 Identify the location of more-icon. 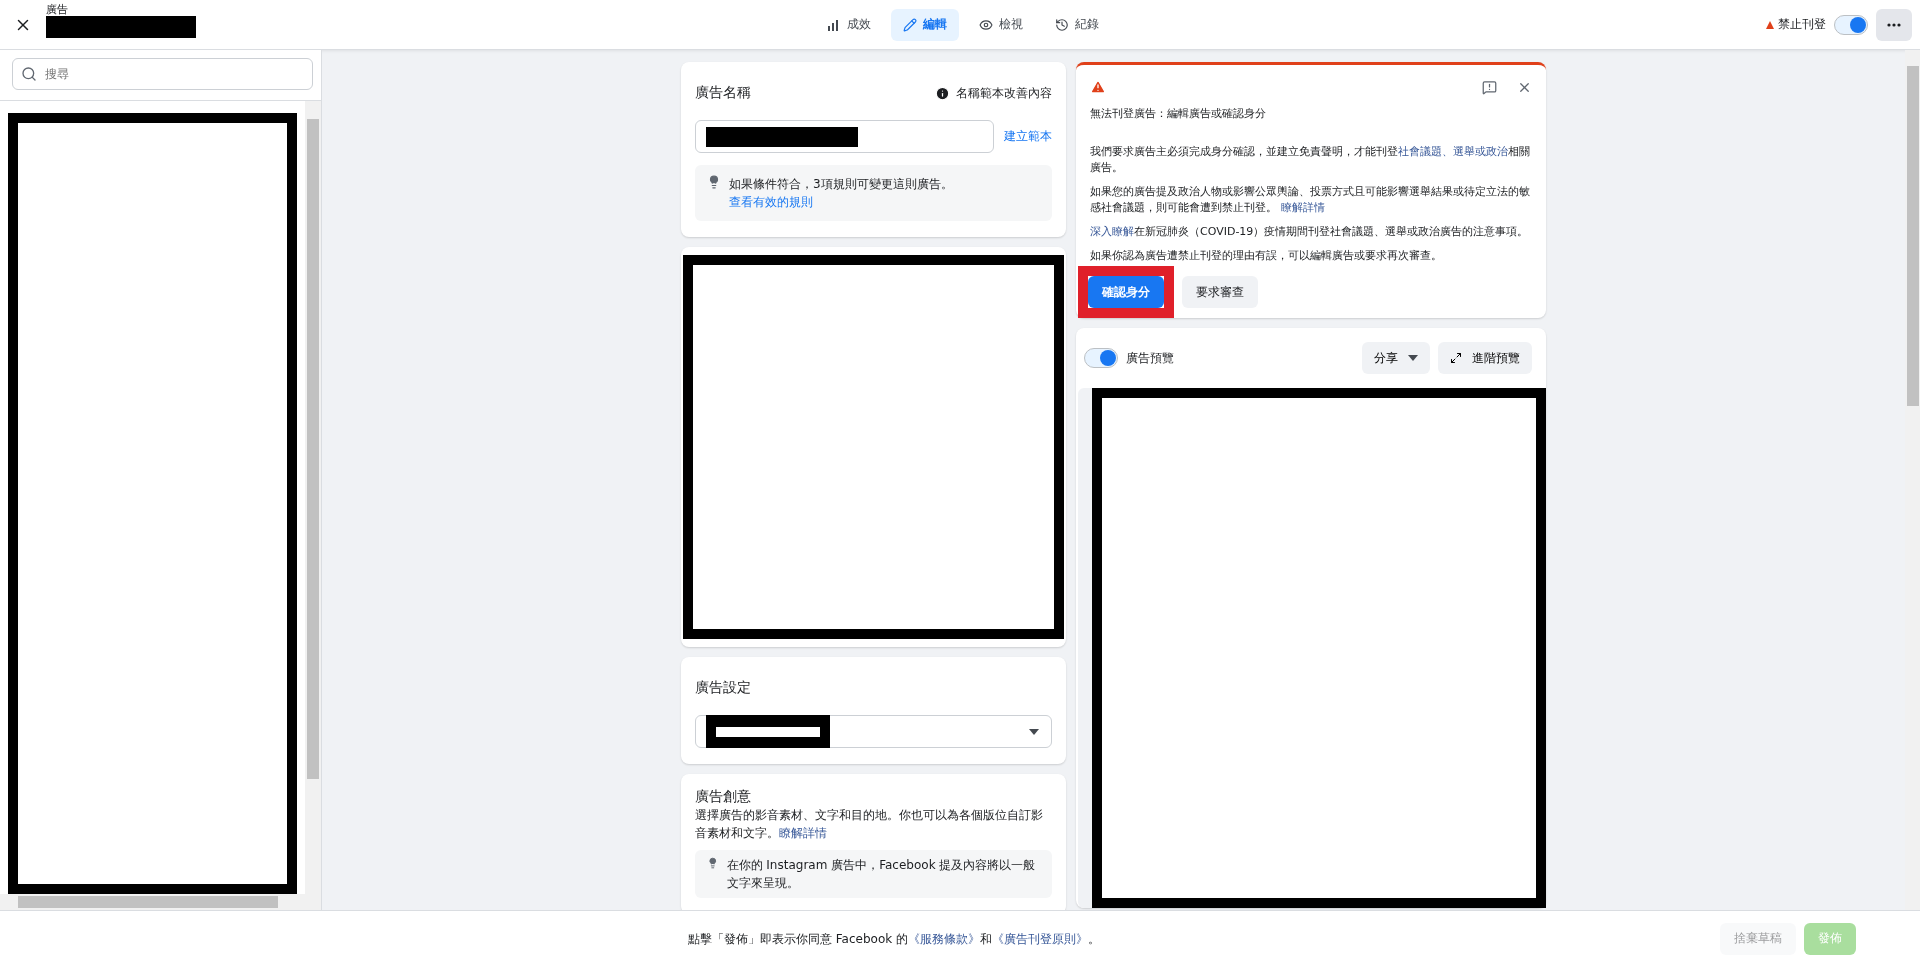
(1894, 24).